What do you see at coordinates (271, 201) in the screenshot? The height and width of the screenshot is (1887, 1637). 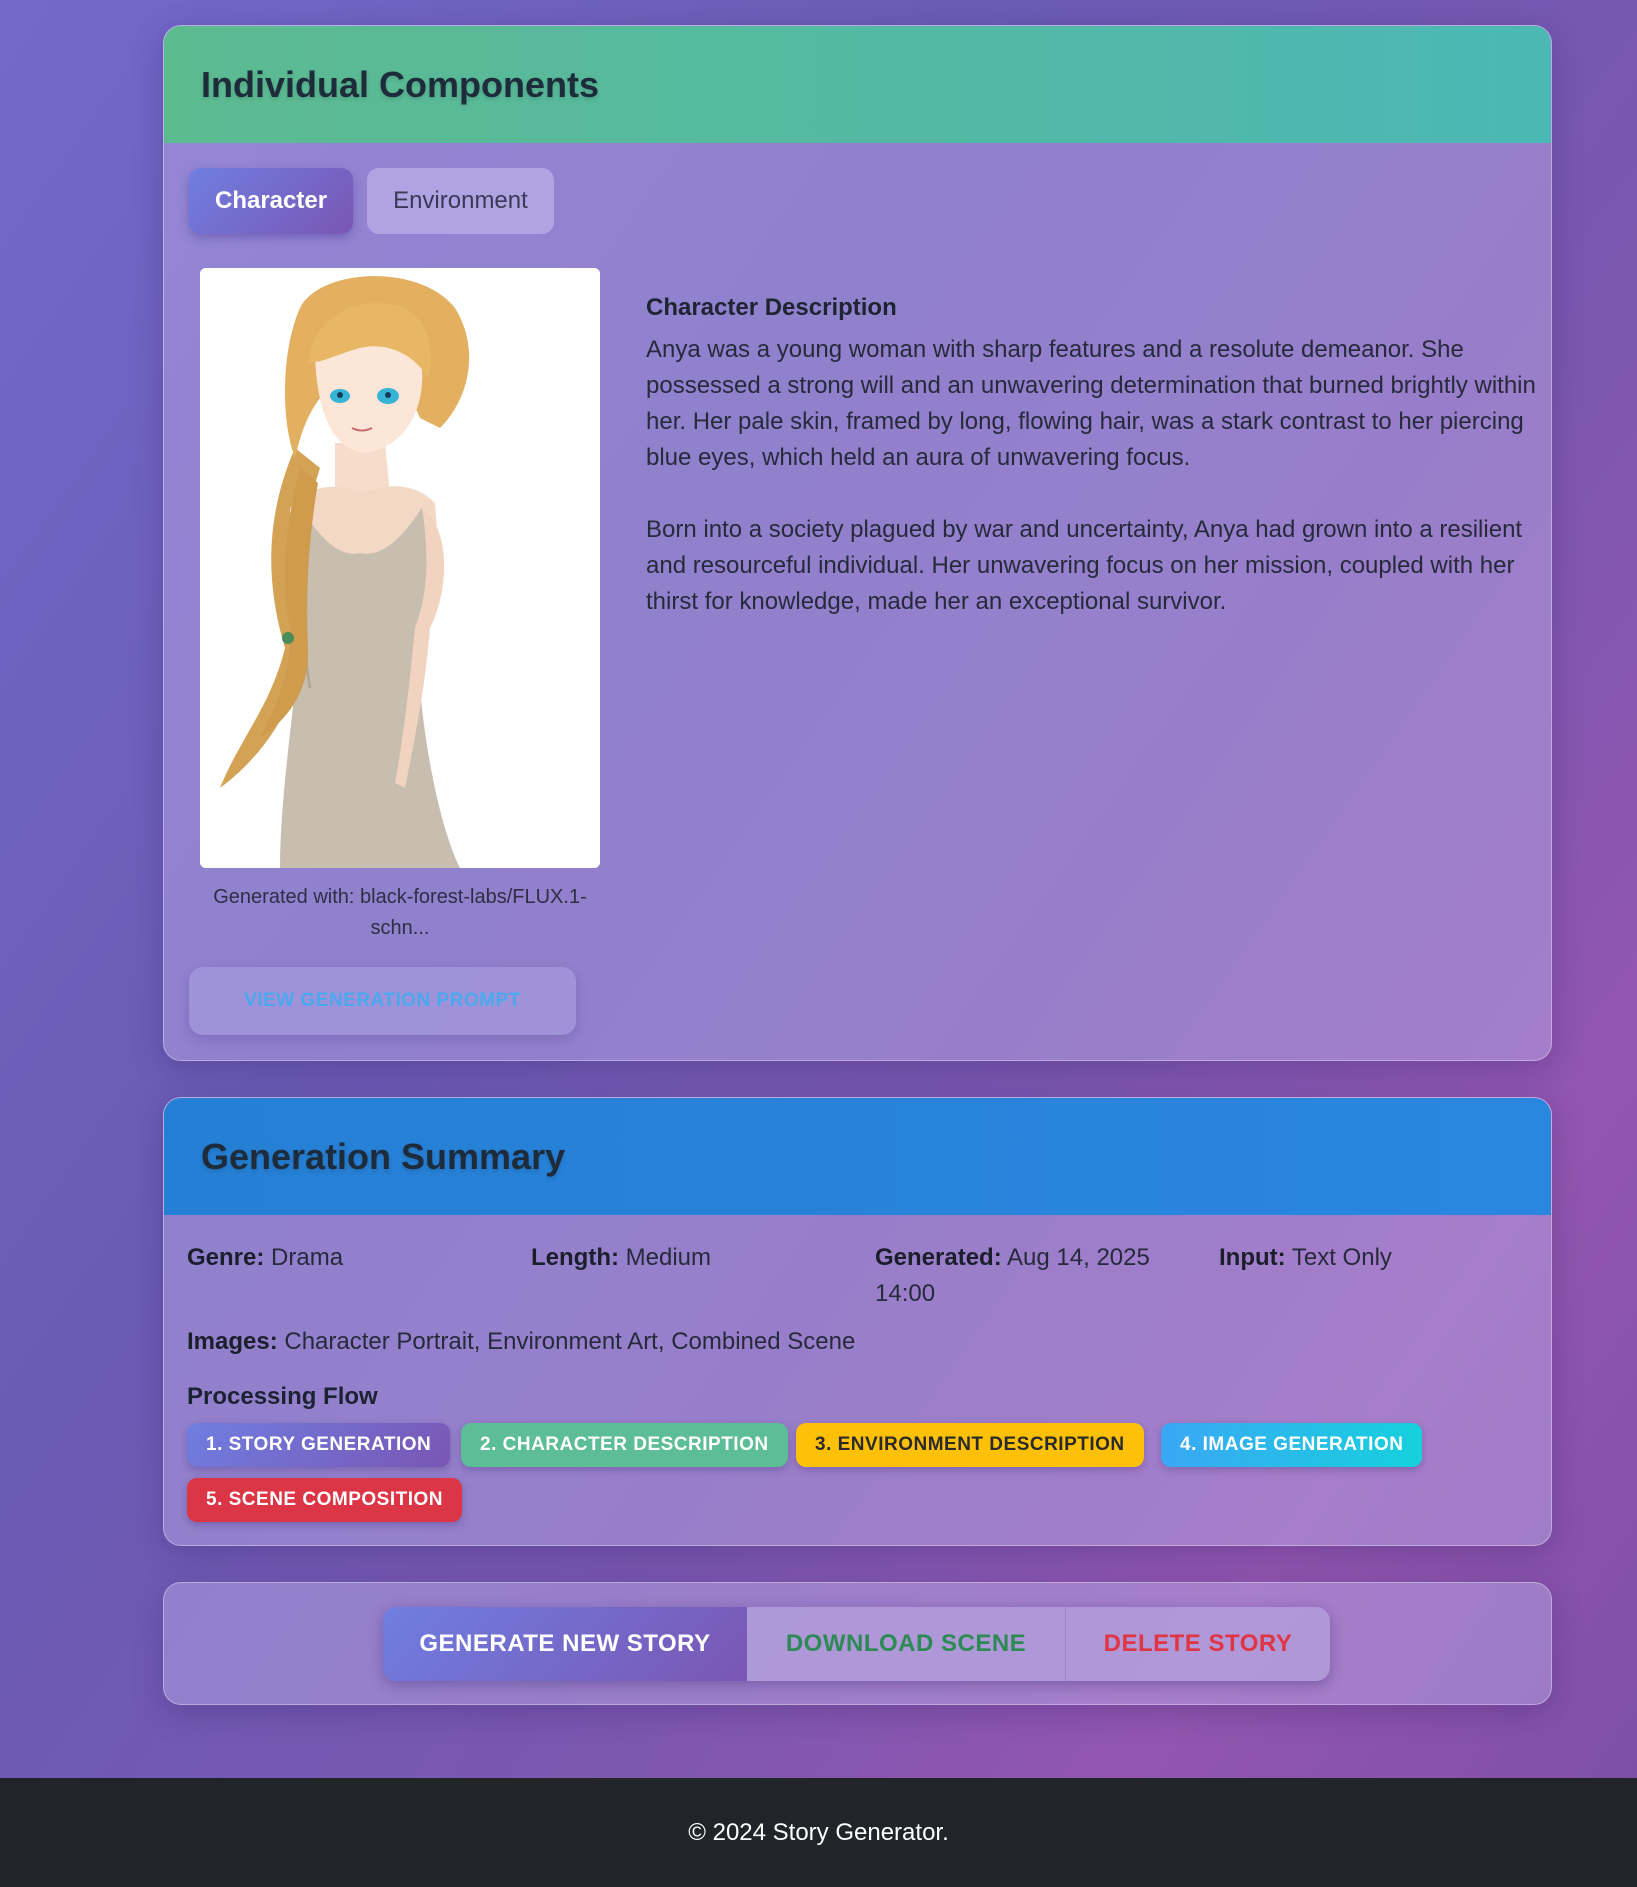 I see `tab-character: Character` at bounding box center [271, 201].